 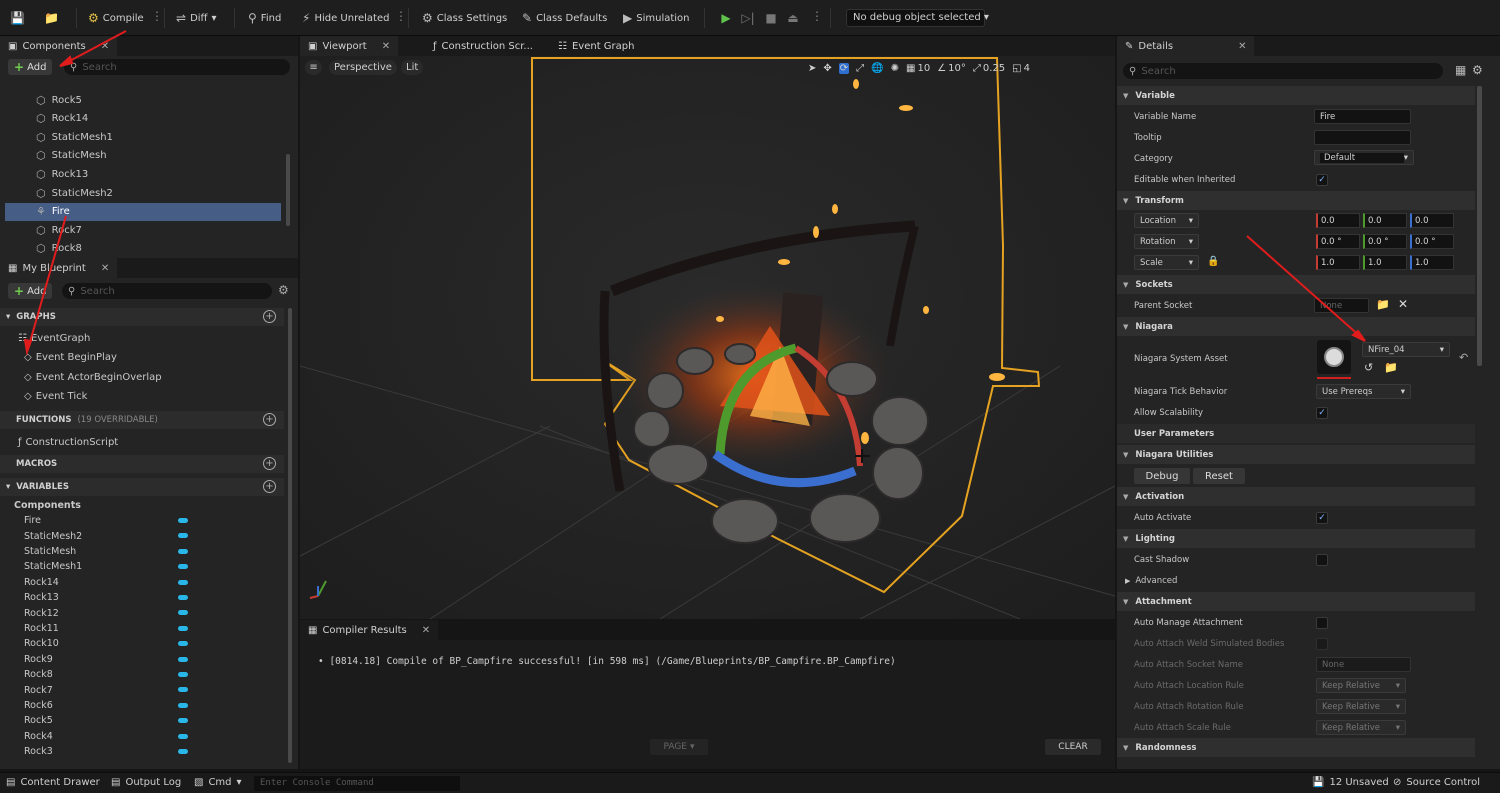 I want to click on tab-event-graph: ☷ Event Graph, so click(x=596, y=46).